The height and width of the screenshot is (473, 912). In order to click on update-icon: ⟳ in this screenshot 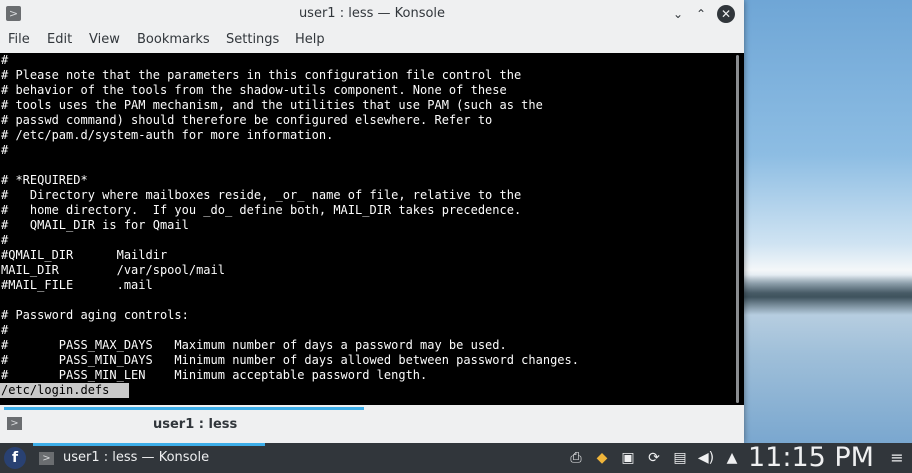, I will do `click(654, 458)`.